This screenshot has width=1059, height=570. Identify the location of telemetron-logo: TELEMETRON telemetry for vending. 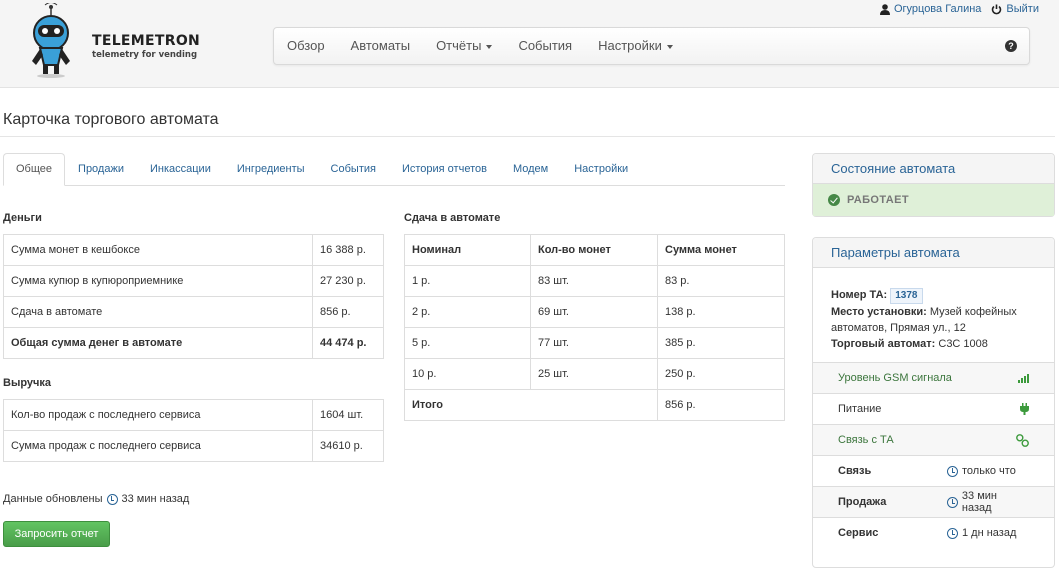
(115, 42).